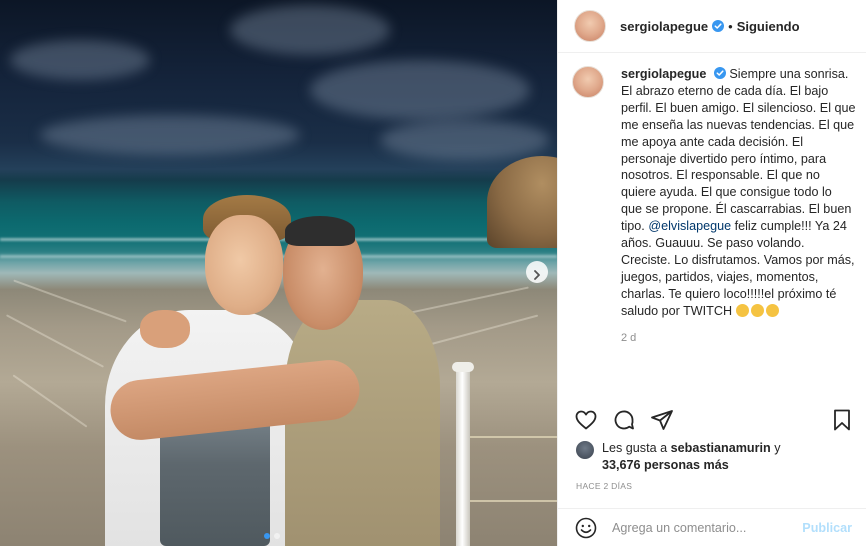 Image resolution: width=866 pixels, height=546 pixels. What do you see at coordinates (604, 486) in the screenshot?
I see `post-timestamp: HACE 2 DÍAS` at bounding box center [604, 486].